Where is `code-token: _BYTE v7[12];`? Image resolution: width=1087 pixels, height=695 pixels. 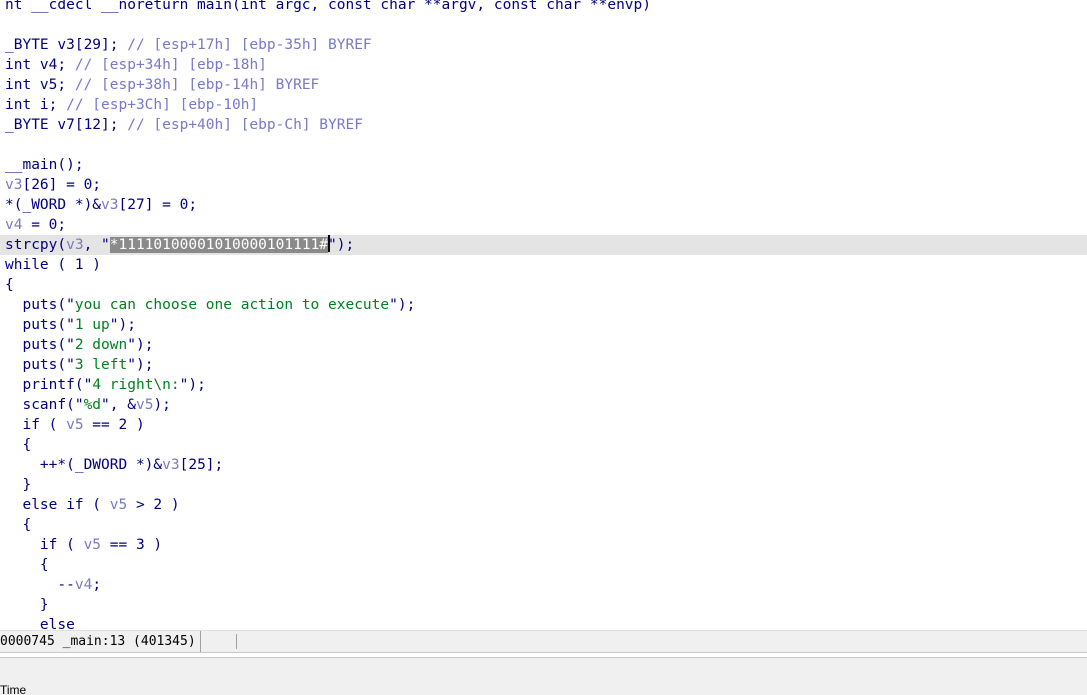 code-token: _BYTE v7[12]; is located at coordinates (66, 125).